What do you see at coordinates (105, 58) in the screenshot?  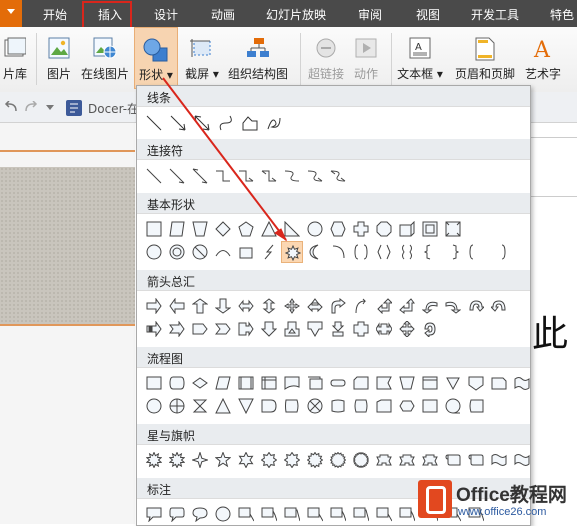 I see `online-picture-button: 在线图片` at bounding box center [105, 58].